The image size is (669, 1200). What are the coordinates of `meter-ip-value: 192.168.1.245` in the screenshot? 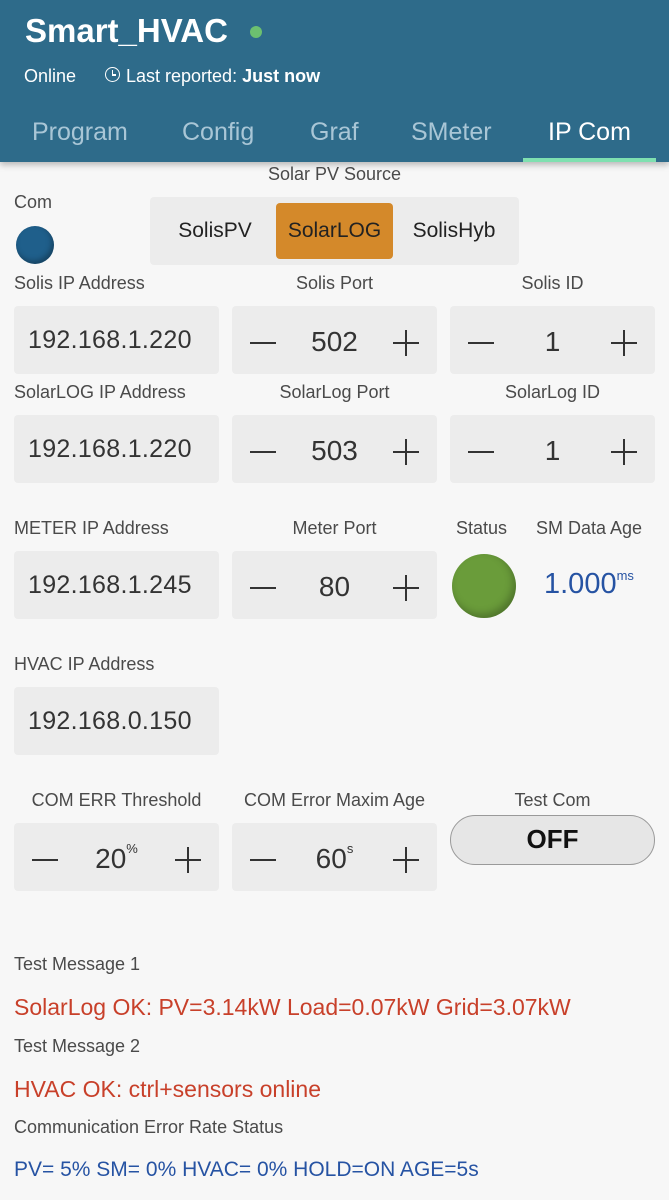 It's located at (110, 585).